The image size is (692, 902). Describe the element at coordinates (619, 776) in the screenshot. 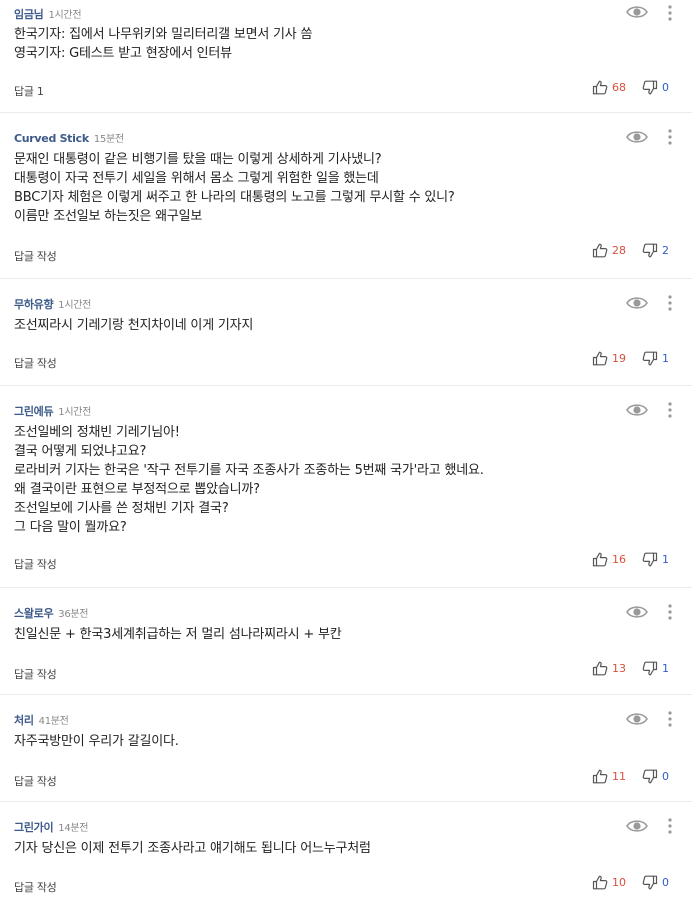

I see `like-count: 11` at that location.